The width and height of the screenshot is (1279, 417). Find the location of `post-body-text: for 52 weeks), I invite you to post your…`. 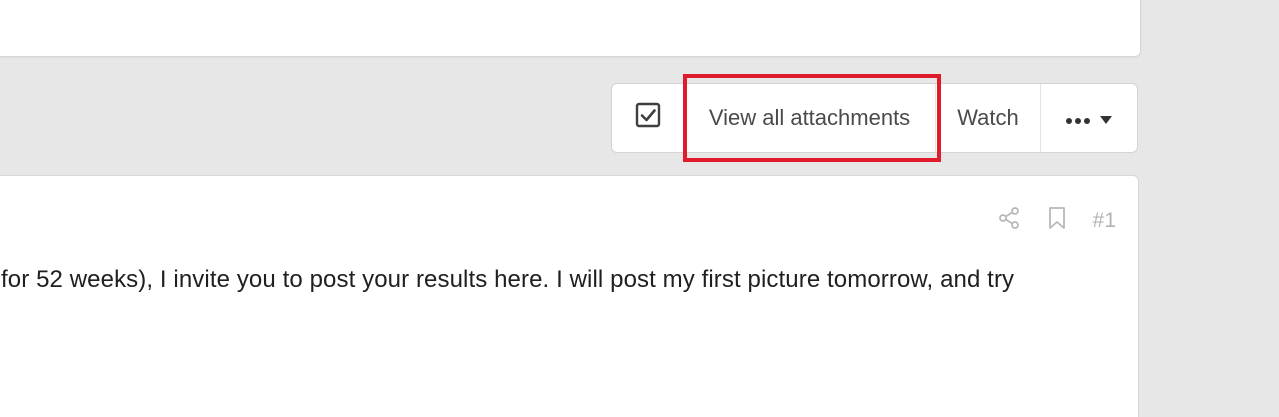

post-body-text: for 52 weeks), I invite you to post your… is located at coordinates (508, 279).